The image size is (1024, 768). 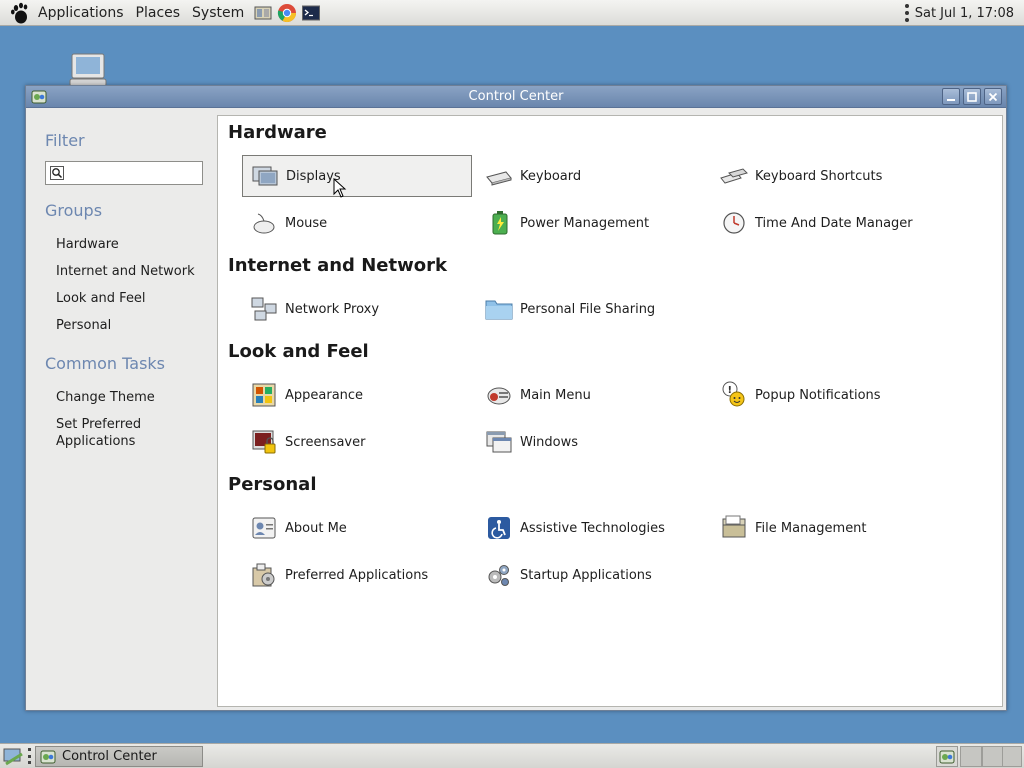 I want to click on main-menu-icon, so click(x=499, y=396).